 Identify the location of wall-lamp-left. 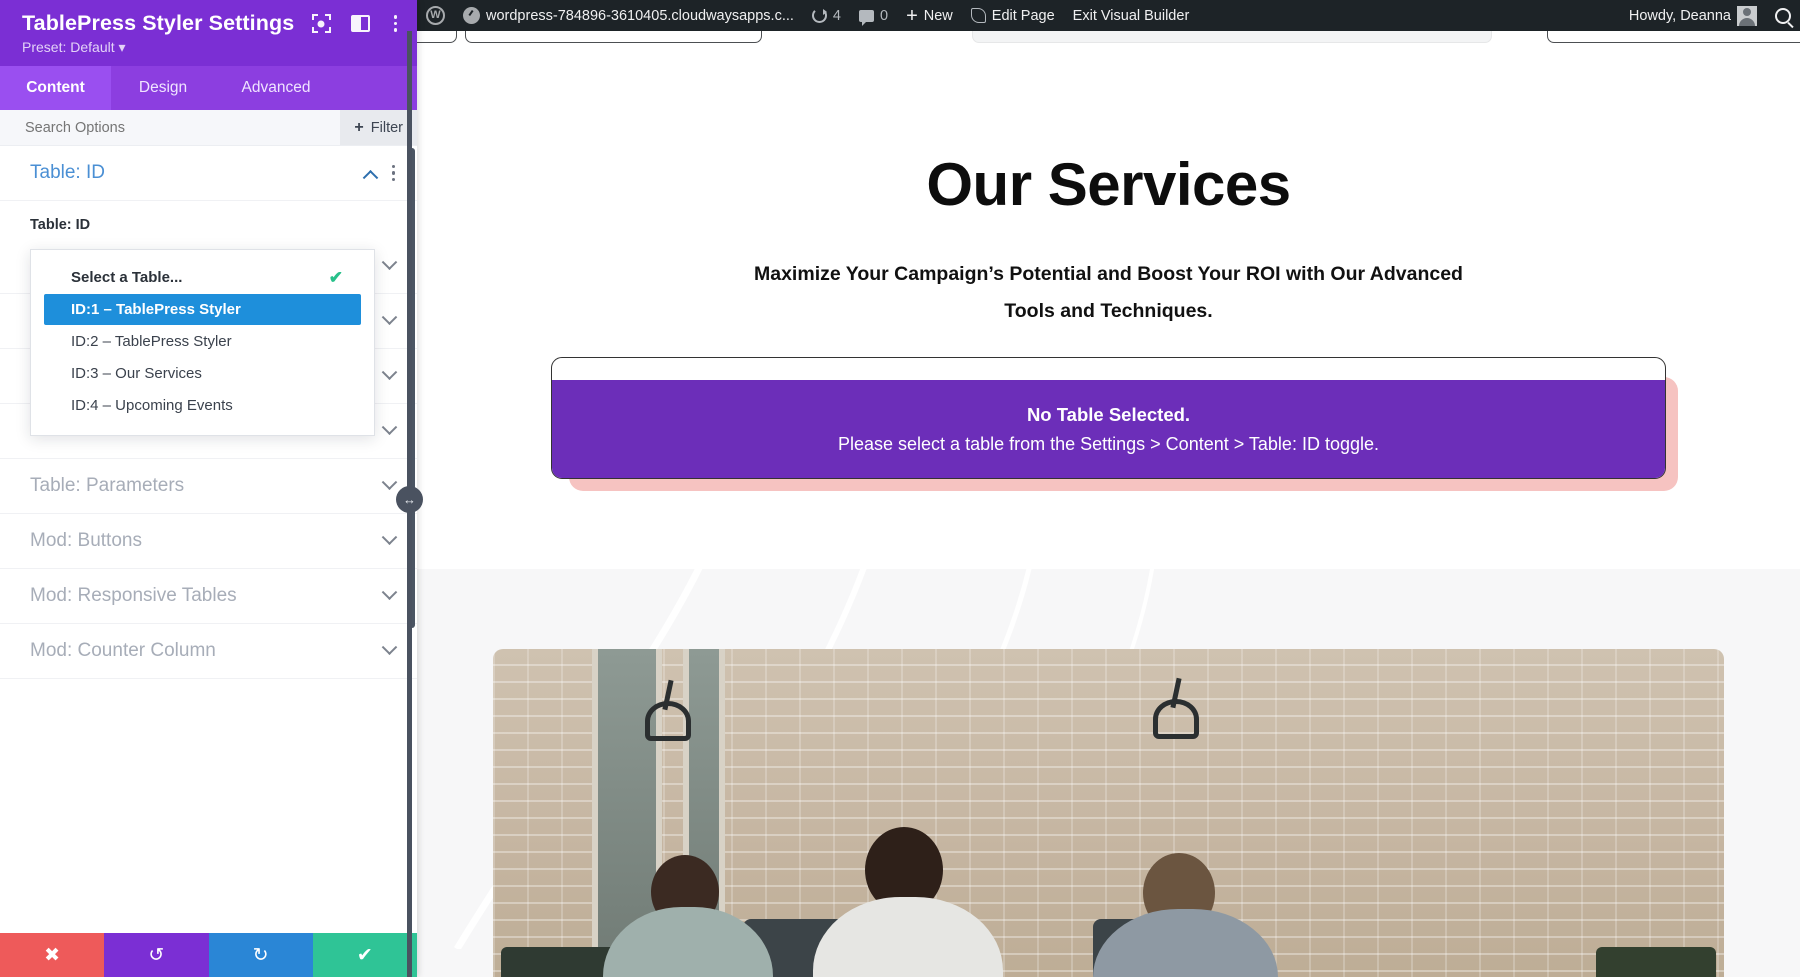
(668, 721).